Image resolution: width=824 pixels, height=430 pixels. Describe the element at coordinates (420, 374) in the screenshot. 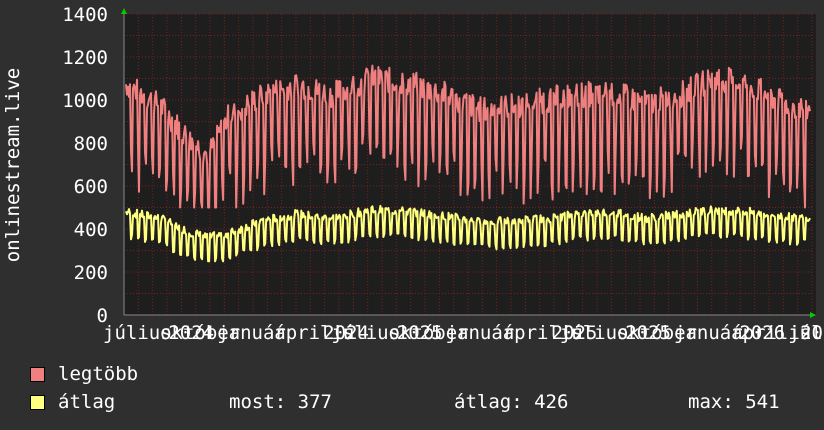

I see `legend-row-max: legtöbb` at that location.